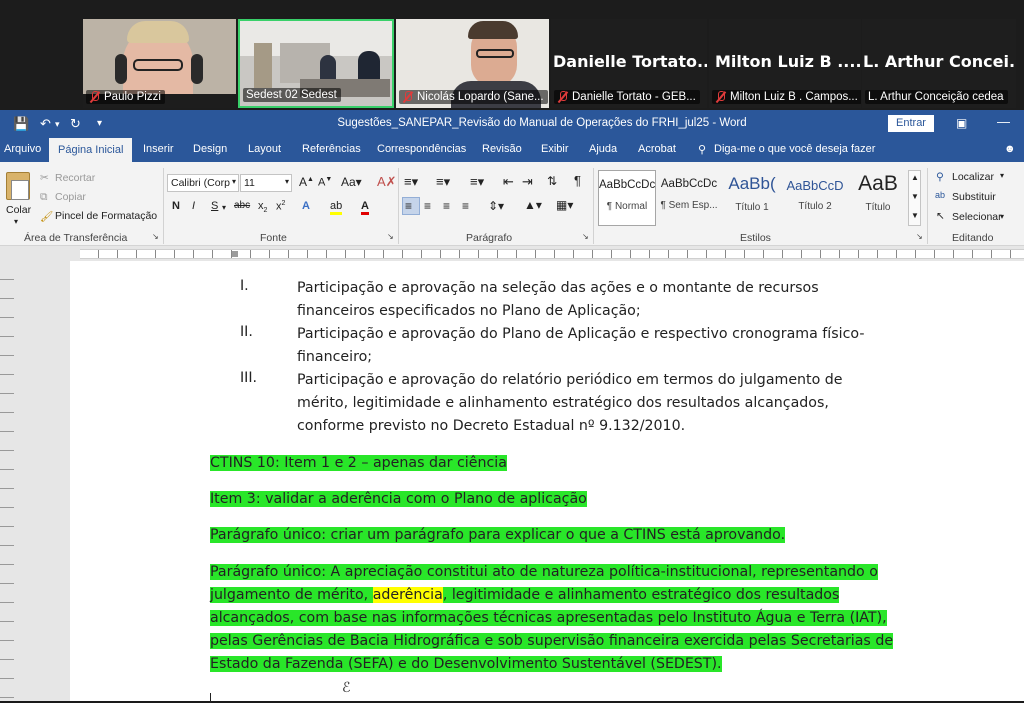 The height and width of the screenshot is (703, 1024). What do you see at coordinates (465, 206) in the screenshot?
I see `justify-icon: ≡` at bounding box center [465, 206].